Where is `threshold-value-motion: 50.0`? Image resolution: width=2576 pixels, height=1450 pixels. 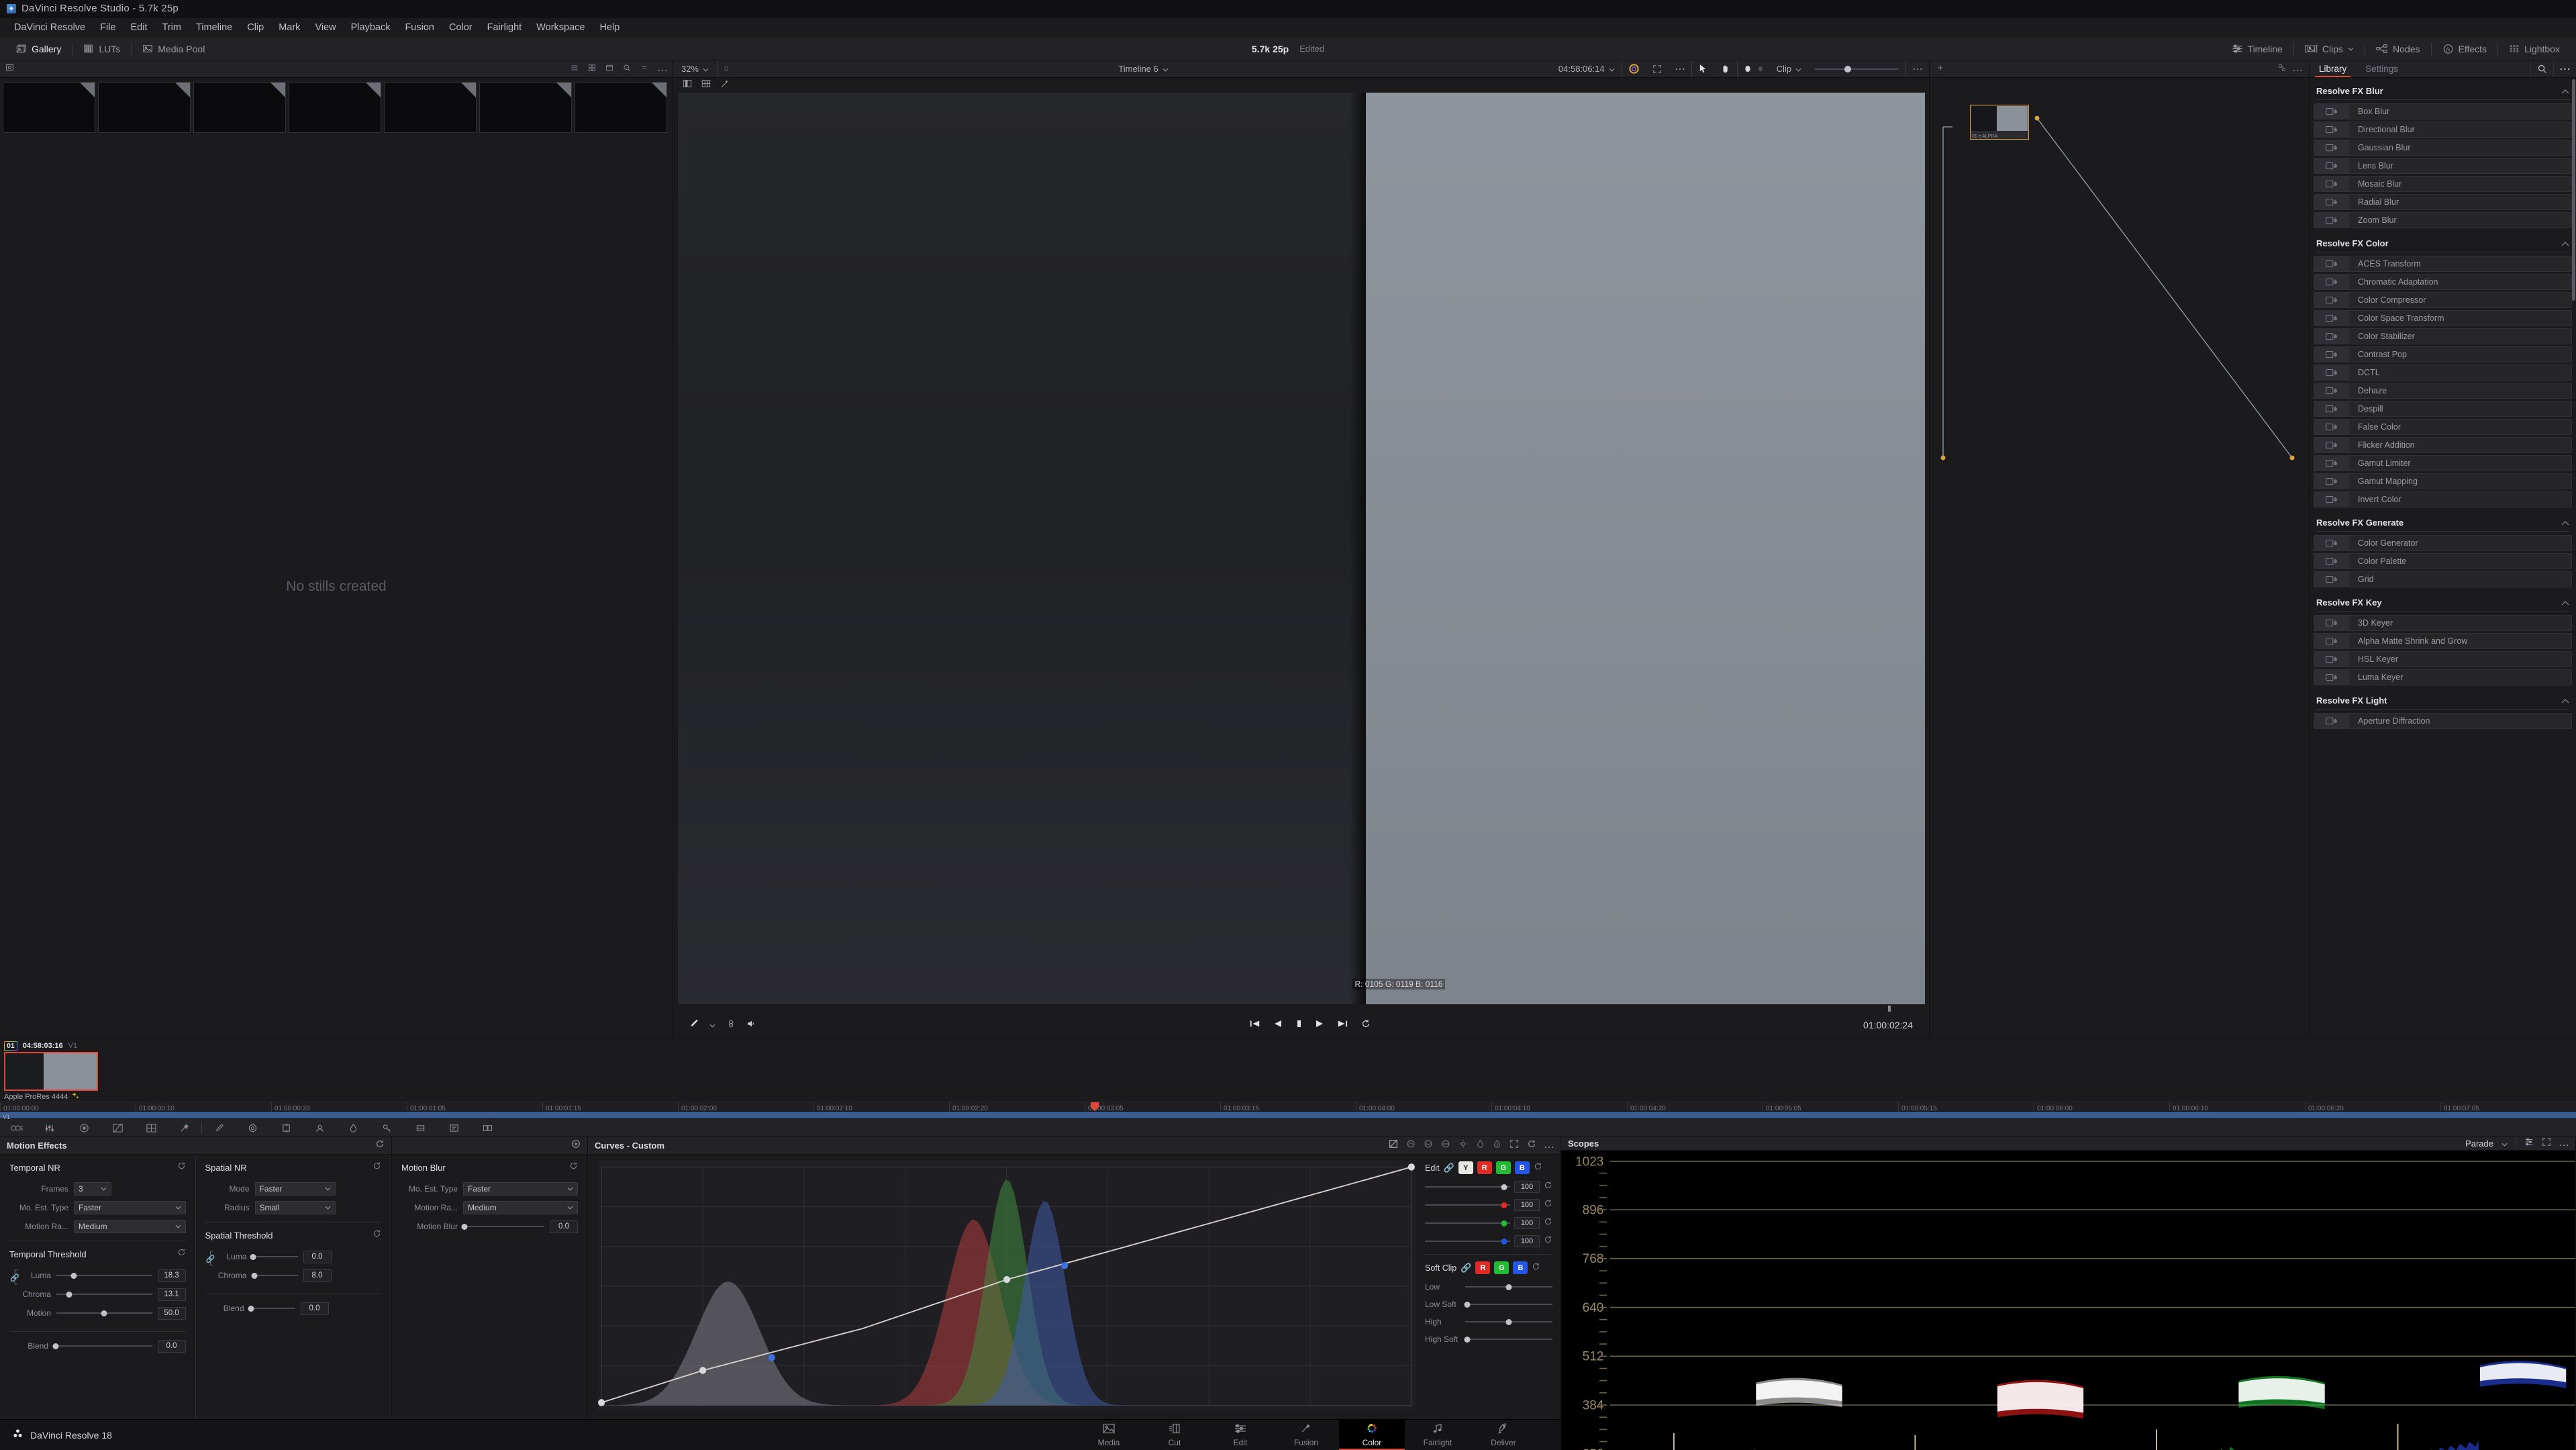 threshold-value-motion: 50.0 is located at coordinates (171, 1313).